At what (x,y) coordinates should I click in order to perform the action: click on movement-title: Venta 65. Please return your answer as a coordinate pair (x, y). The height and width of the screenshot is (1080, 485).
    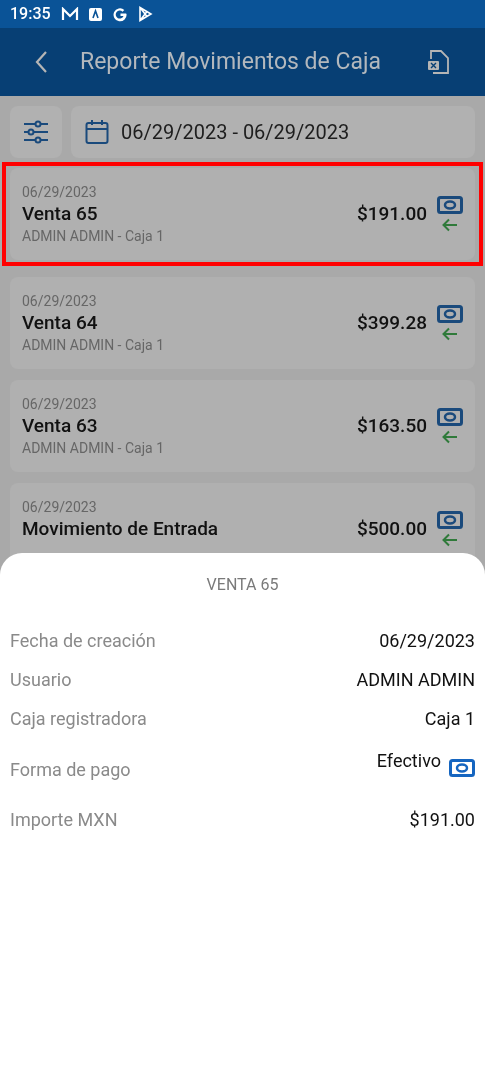
    Looking at the image, I should click on (60, 214).